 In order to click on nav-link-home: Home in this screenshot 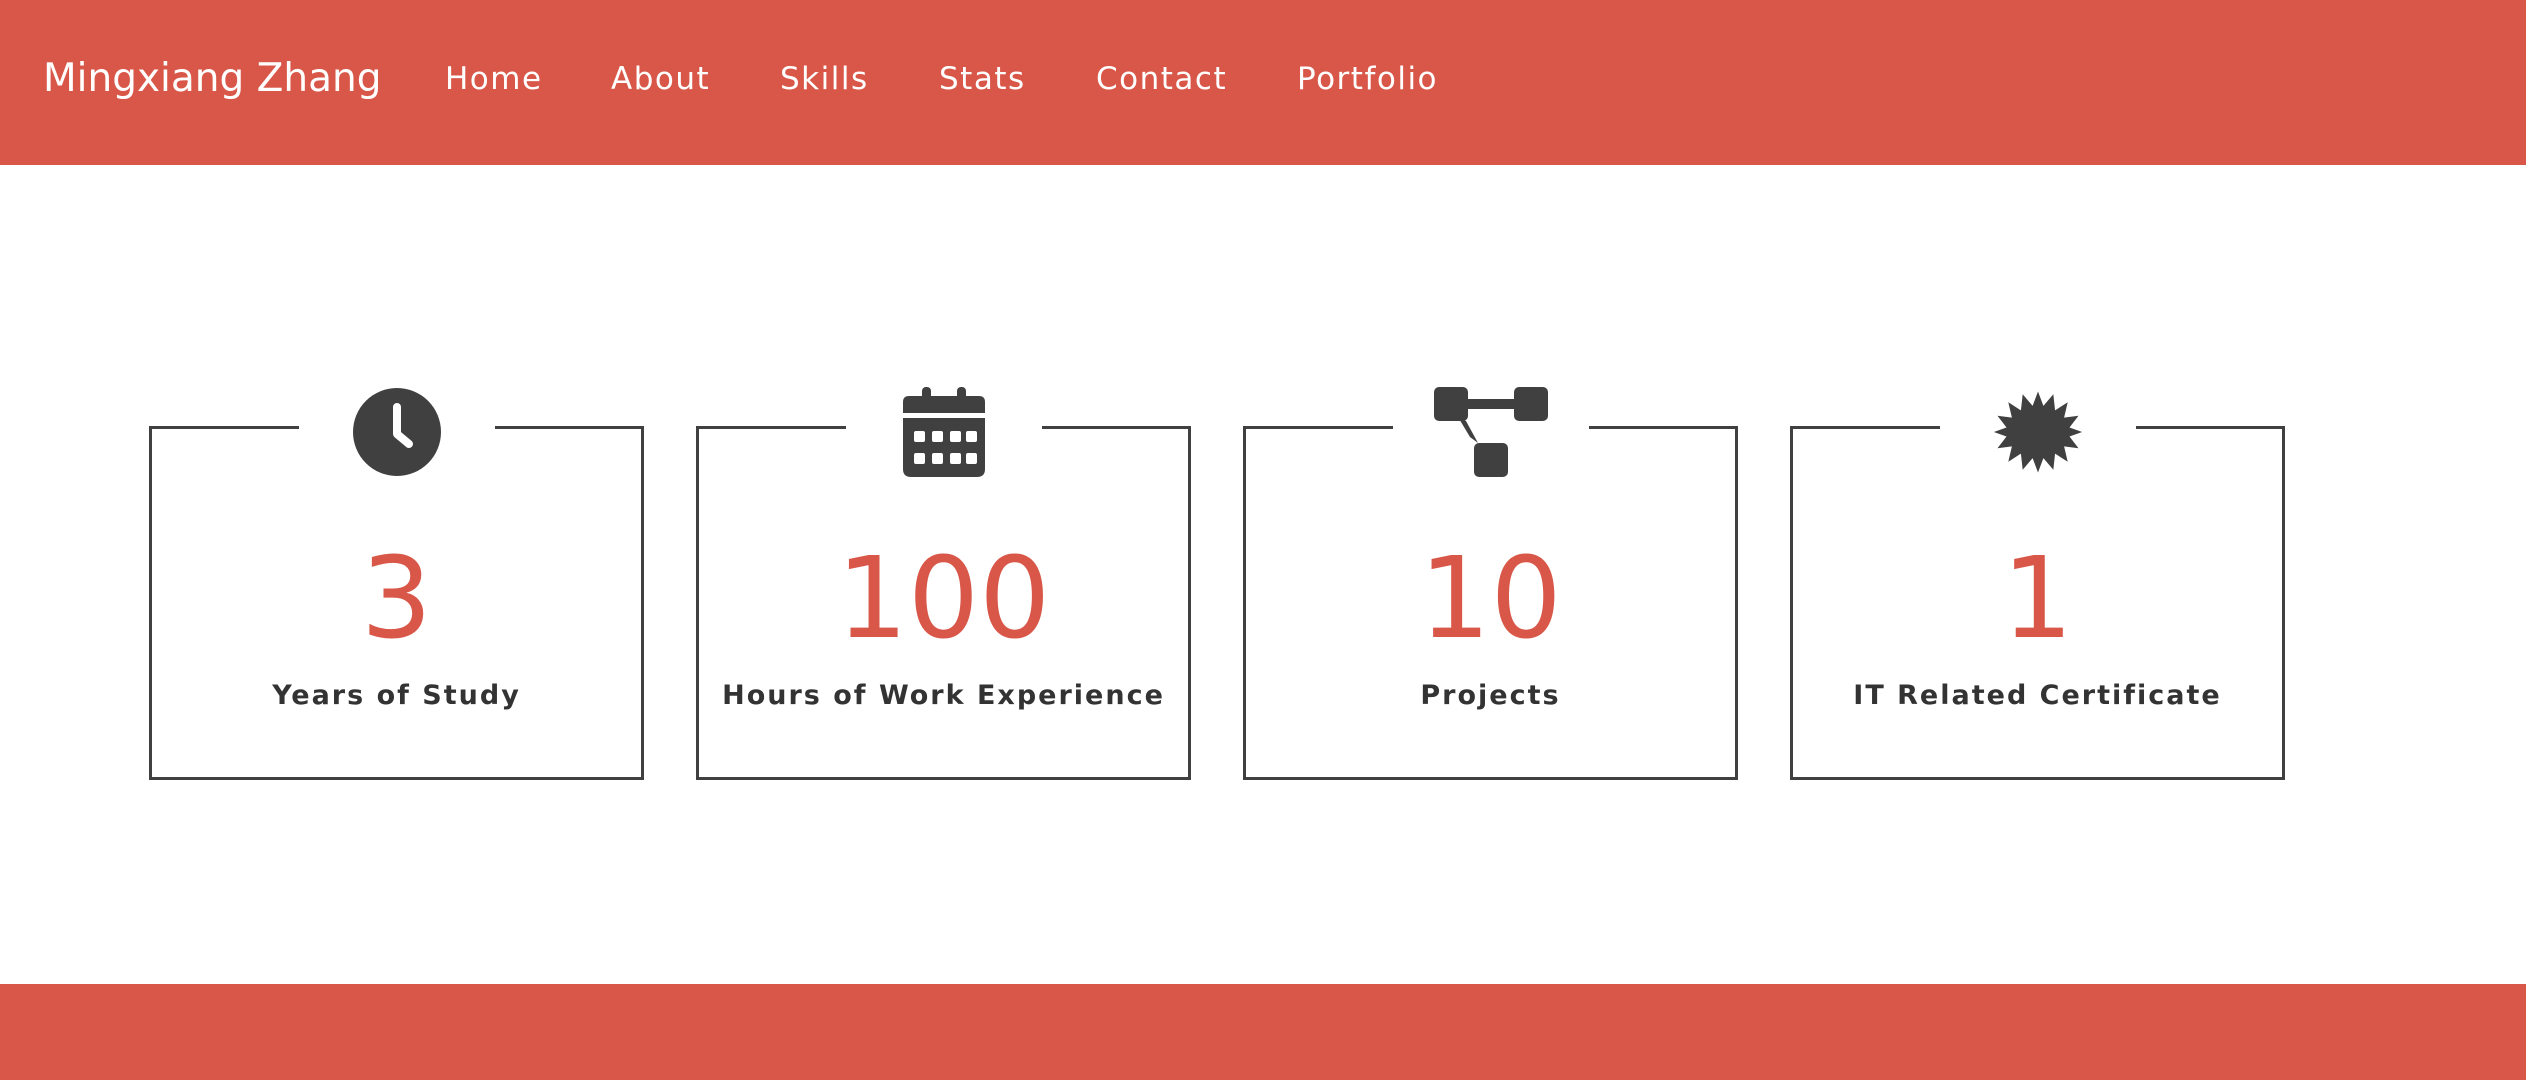, I will do `click(494, 79)`.